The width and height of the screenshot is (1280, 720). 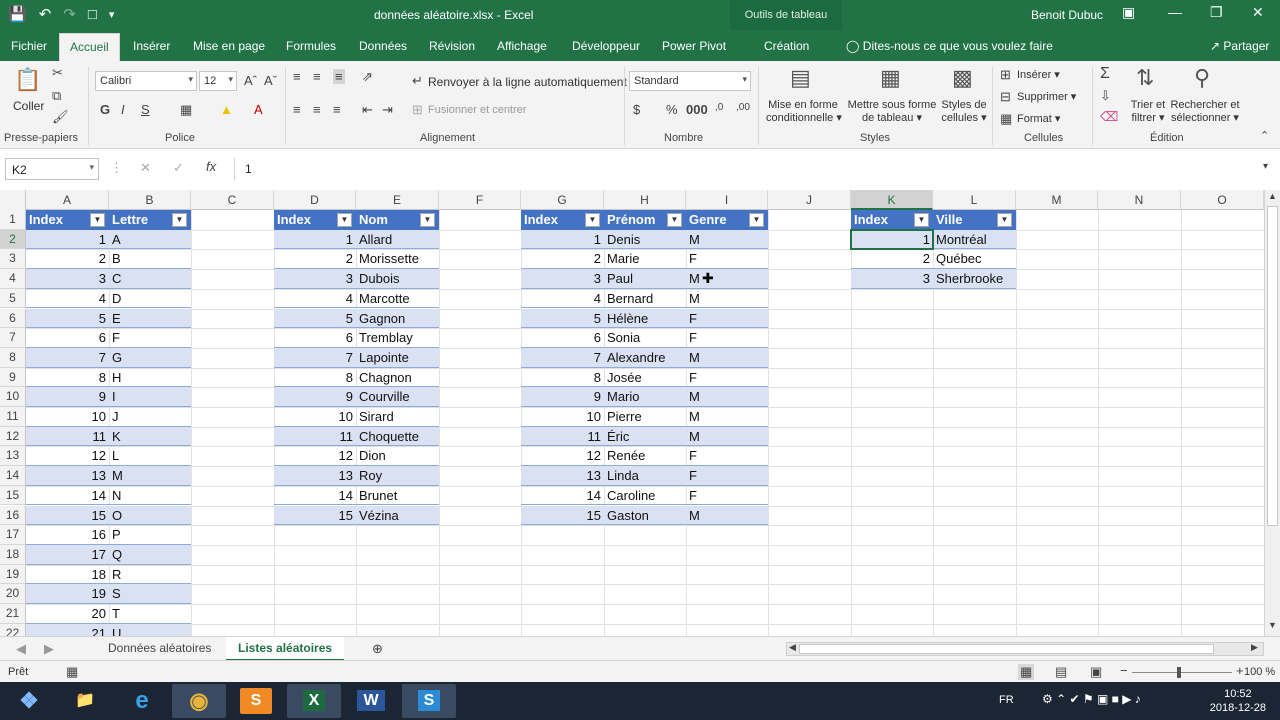 I want to click on table-cell: 13, so click(x=67, y=476).